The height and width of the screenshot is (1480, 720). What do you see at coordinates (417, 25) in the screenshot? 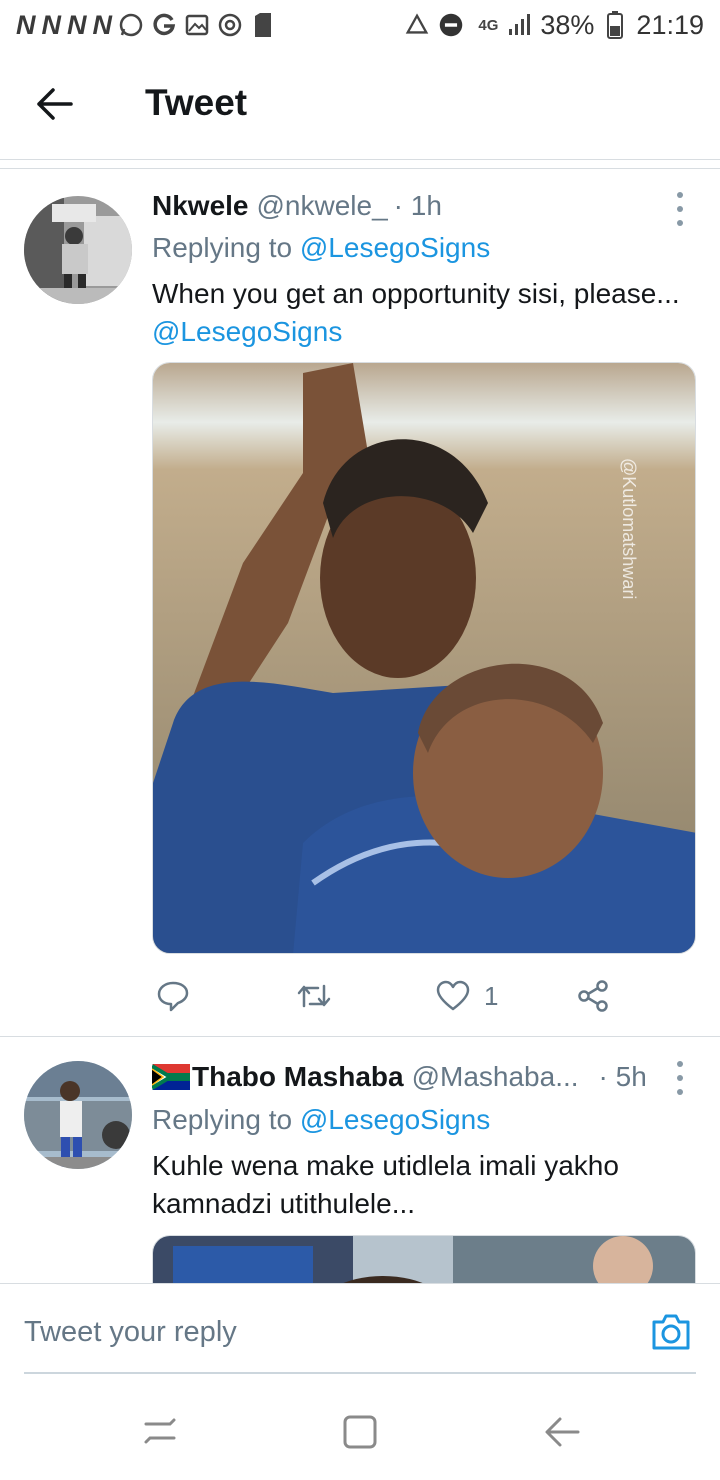
I see `recycle-icon` at bounding box center [417, 25].